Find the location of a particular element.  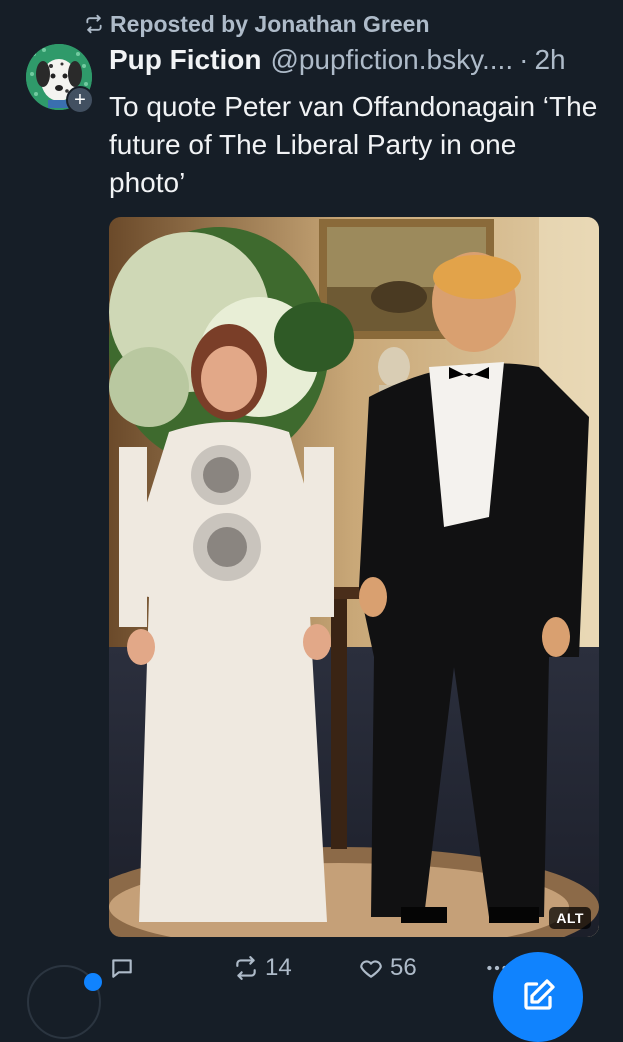

post-header: Pup Fiction @pupfiction.bsky.... · 2h is located at coordinates (359, 64).